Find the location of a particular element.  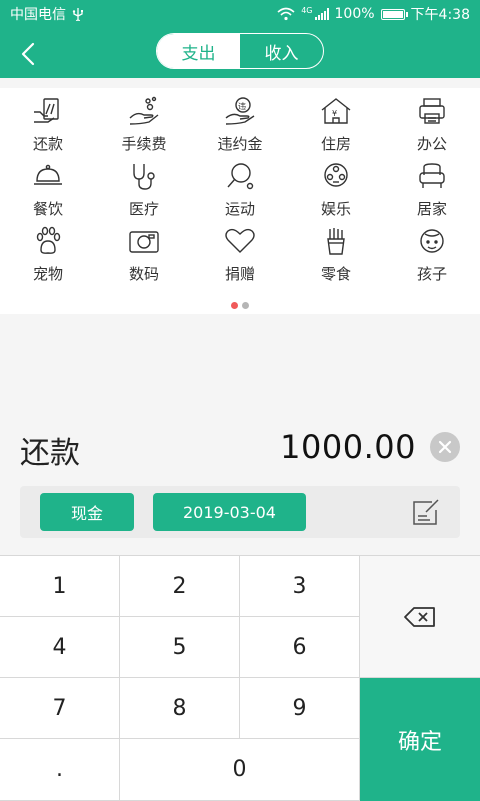

page-dot is located at coordinates (245, 305).